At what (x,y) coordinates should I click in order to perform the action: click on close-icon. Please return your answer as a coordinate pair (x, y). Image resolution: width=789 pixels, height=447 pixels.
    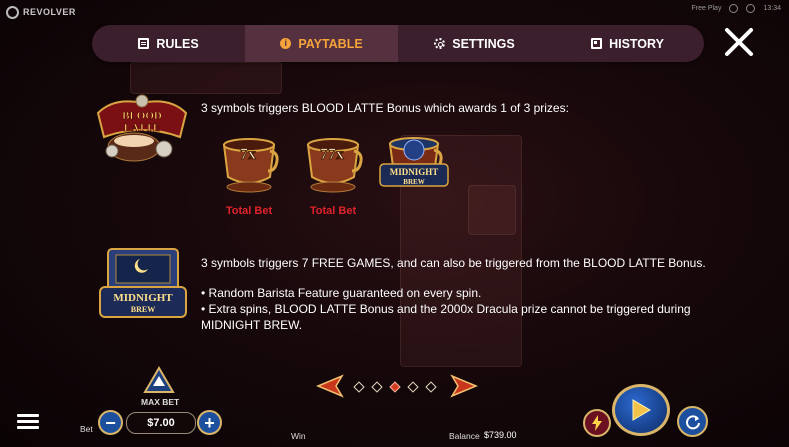
    Looking at the image, I should click on (739, 42).